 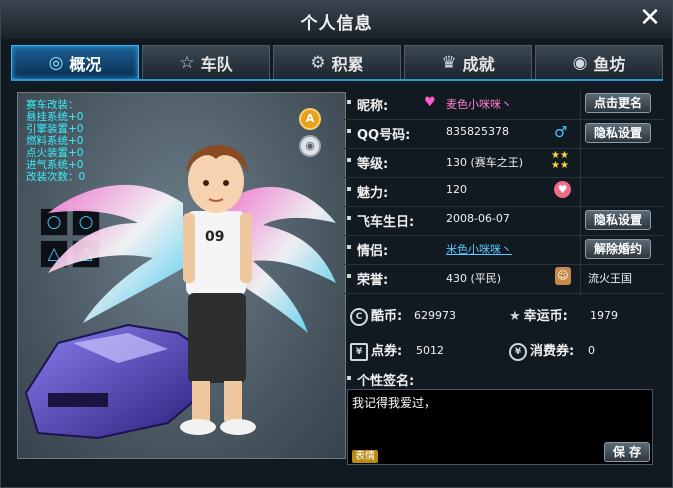 I want to click on signature-label: 个性签名:, so click(x=386, y=381).